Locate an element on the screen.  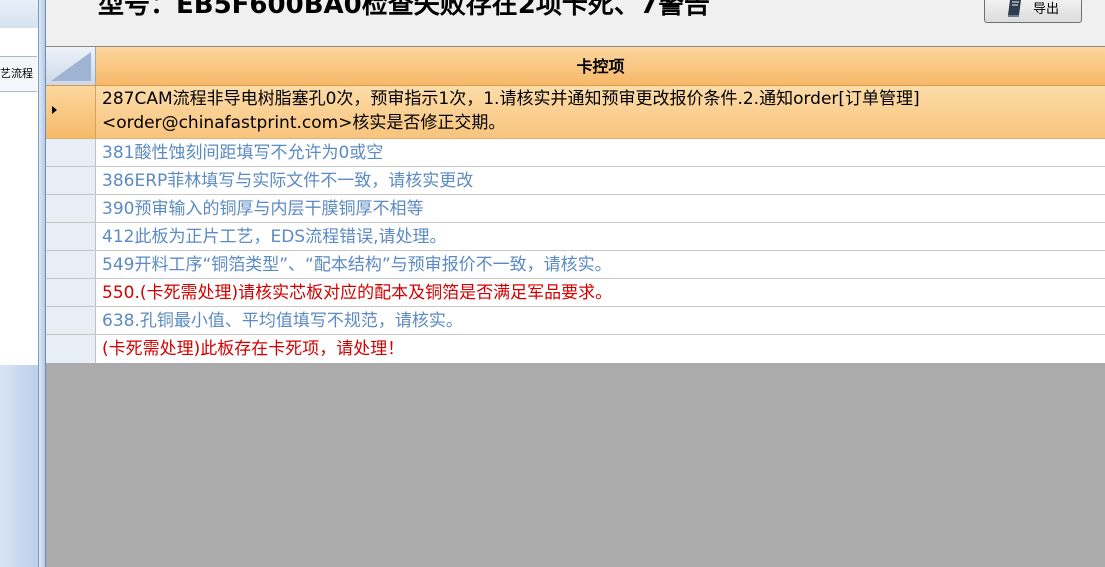
table-row: 550.(卡死需处理)请核实芯板对应的配本及铜箔是否满足军品要求。 is located at coordinates (575, 293).